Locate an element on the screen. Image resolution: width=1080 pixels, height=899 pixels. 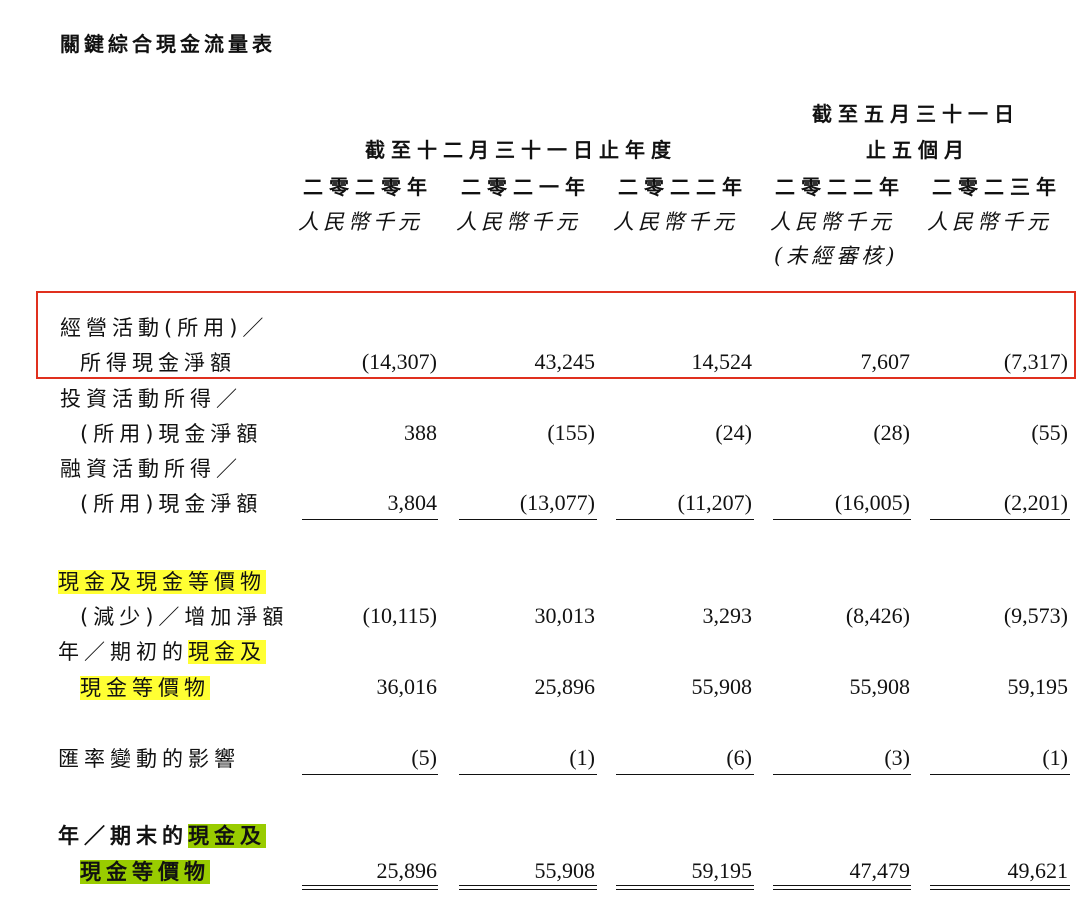
row-closing-label1a: 年／期末的 is located at coordinates (123, 836).